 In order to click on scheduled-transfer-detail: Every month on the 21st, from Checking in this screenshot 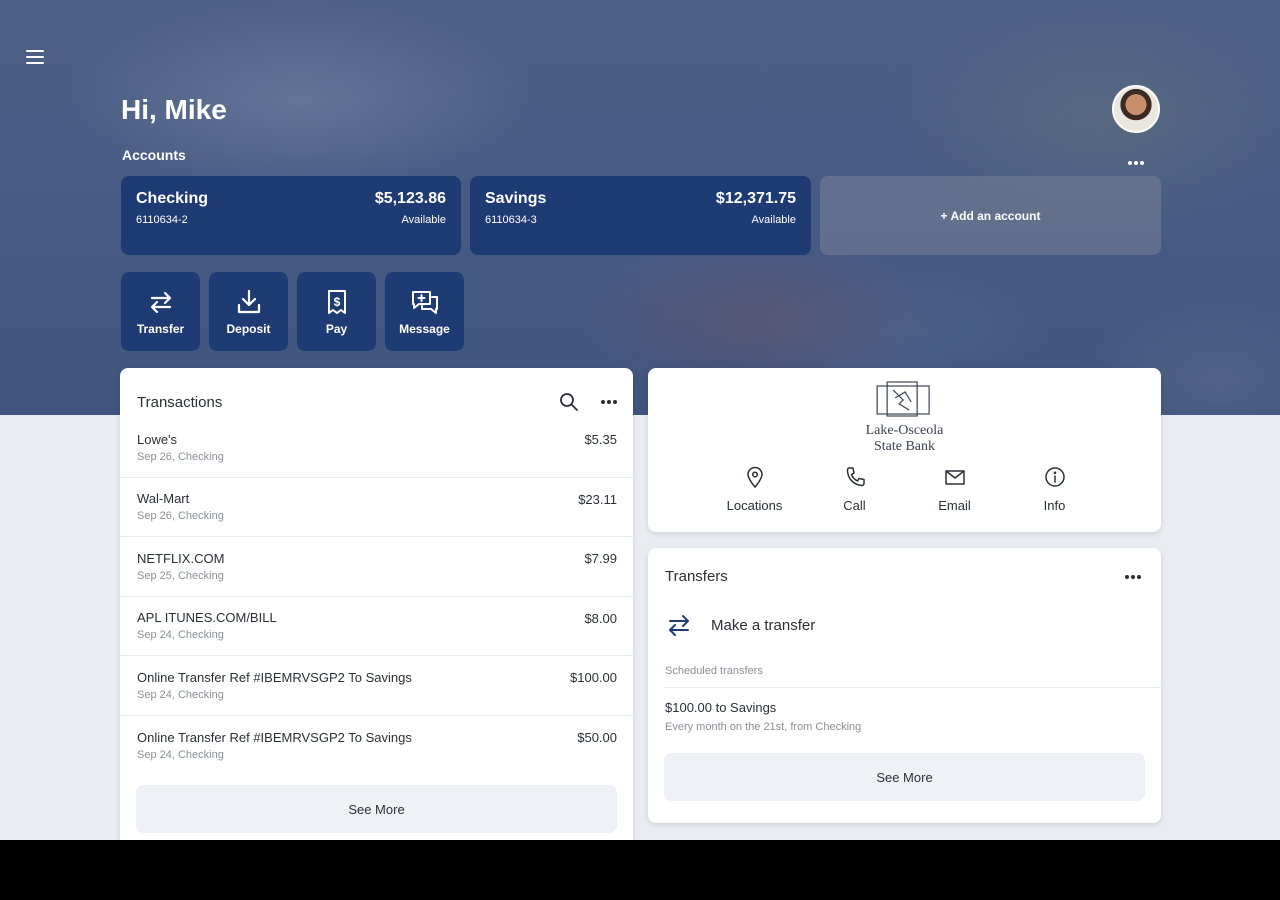, I will do `click(763, 727)`.